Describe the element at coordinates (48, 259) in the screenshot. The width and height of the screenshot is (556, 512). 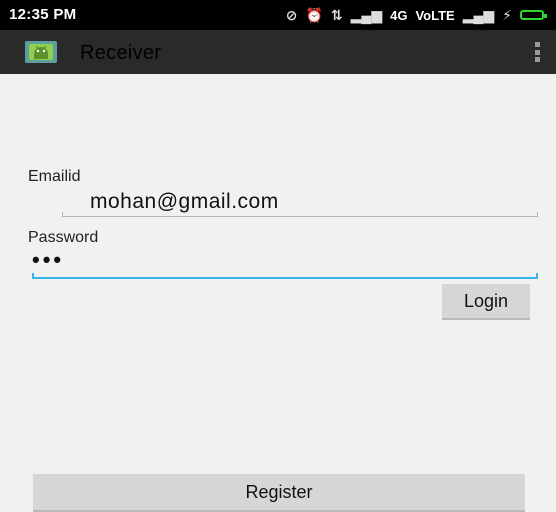
I see `password-value: •••` at that location.